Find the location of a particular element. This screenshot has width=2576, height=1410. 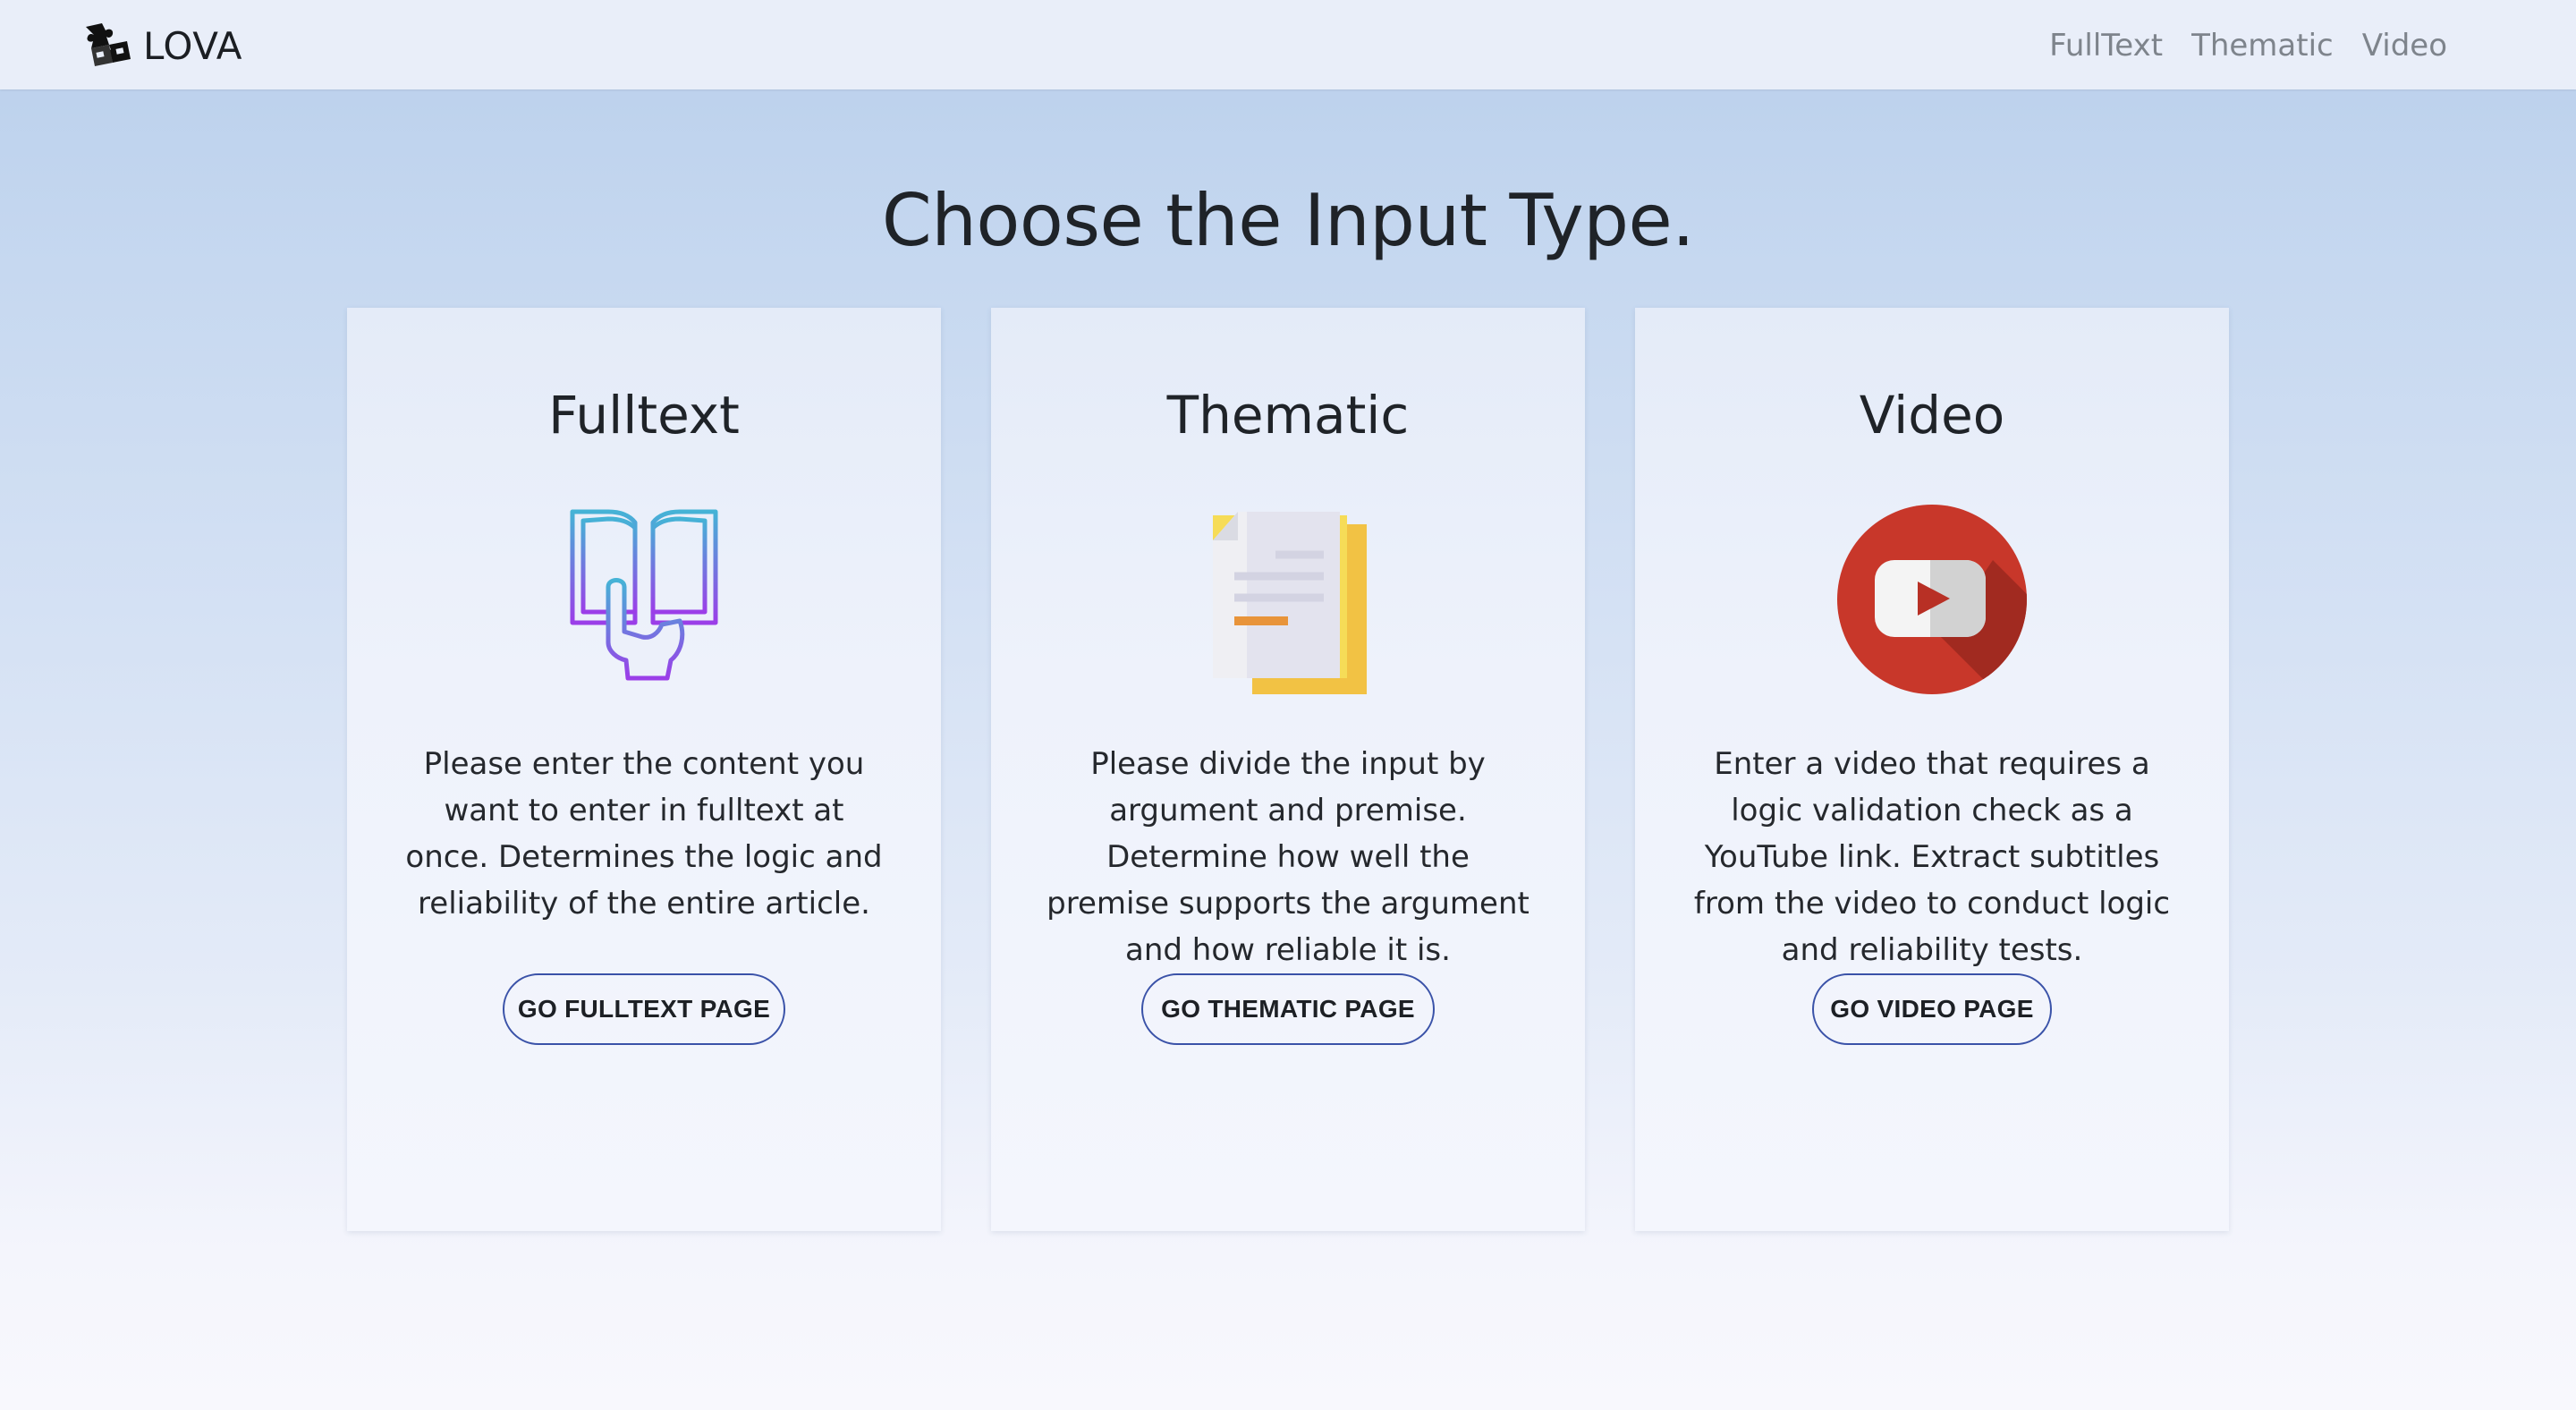

puzzle-icon is located at coordinates (108, 45).